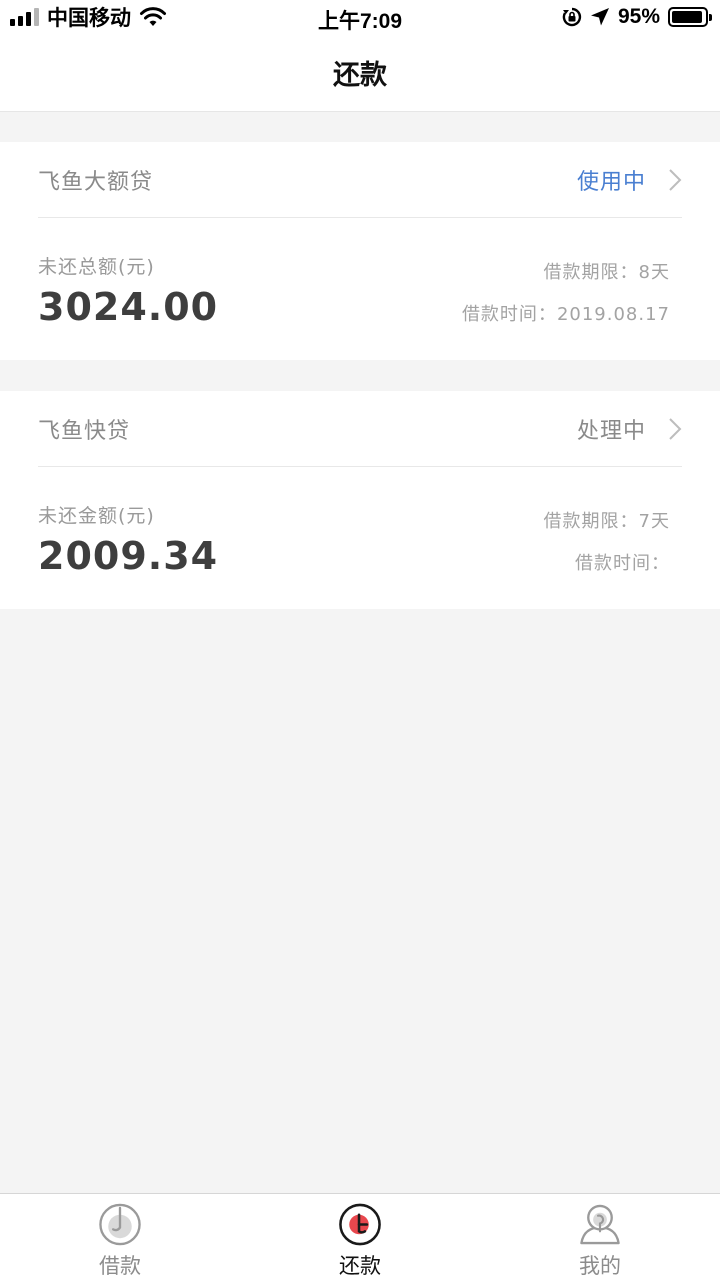 The height and width of the screenshot is (1280, 720). I want to click on loan-date: 借款时间：2019.08.17, so click(566, 313).